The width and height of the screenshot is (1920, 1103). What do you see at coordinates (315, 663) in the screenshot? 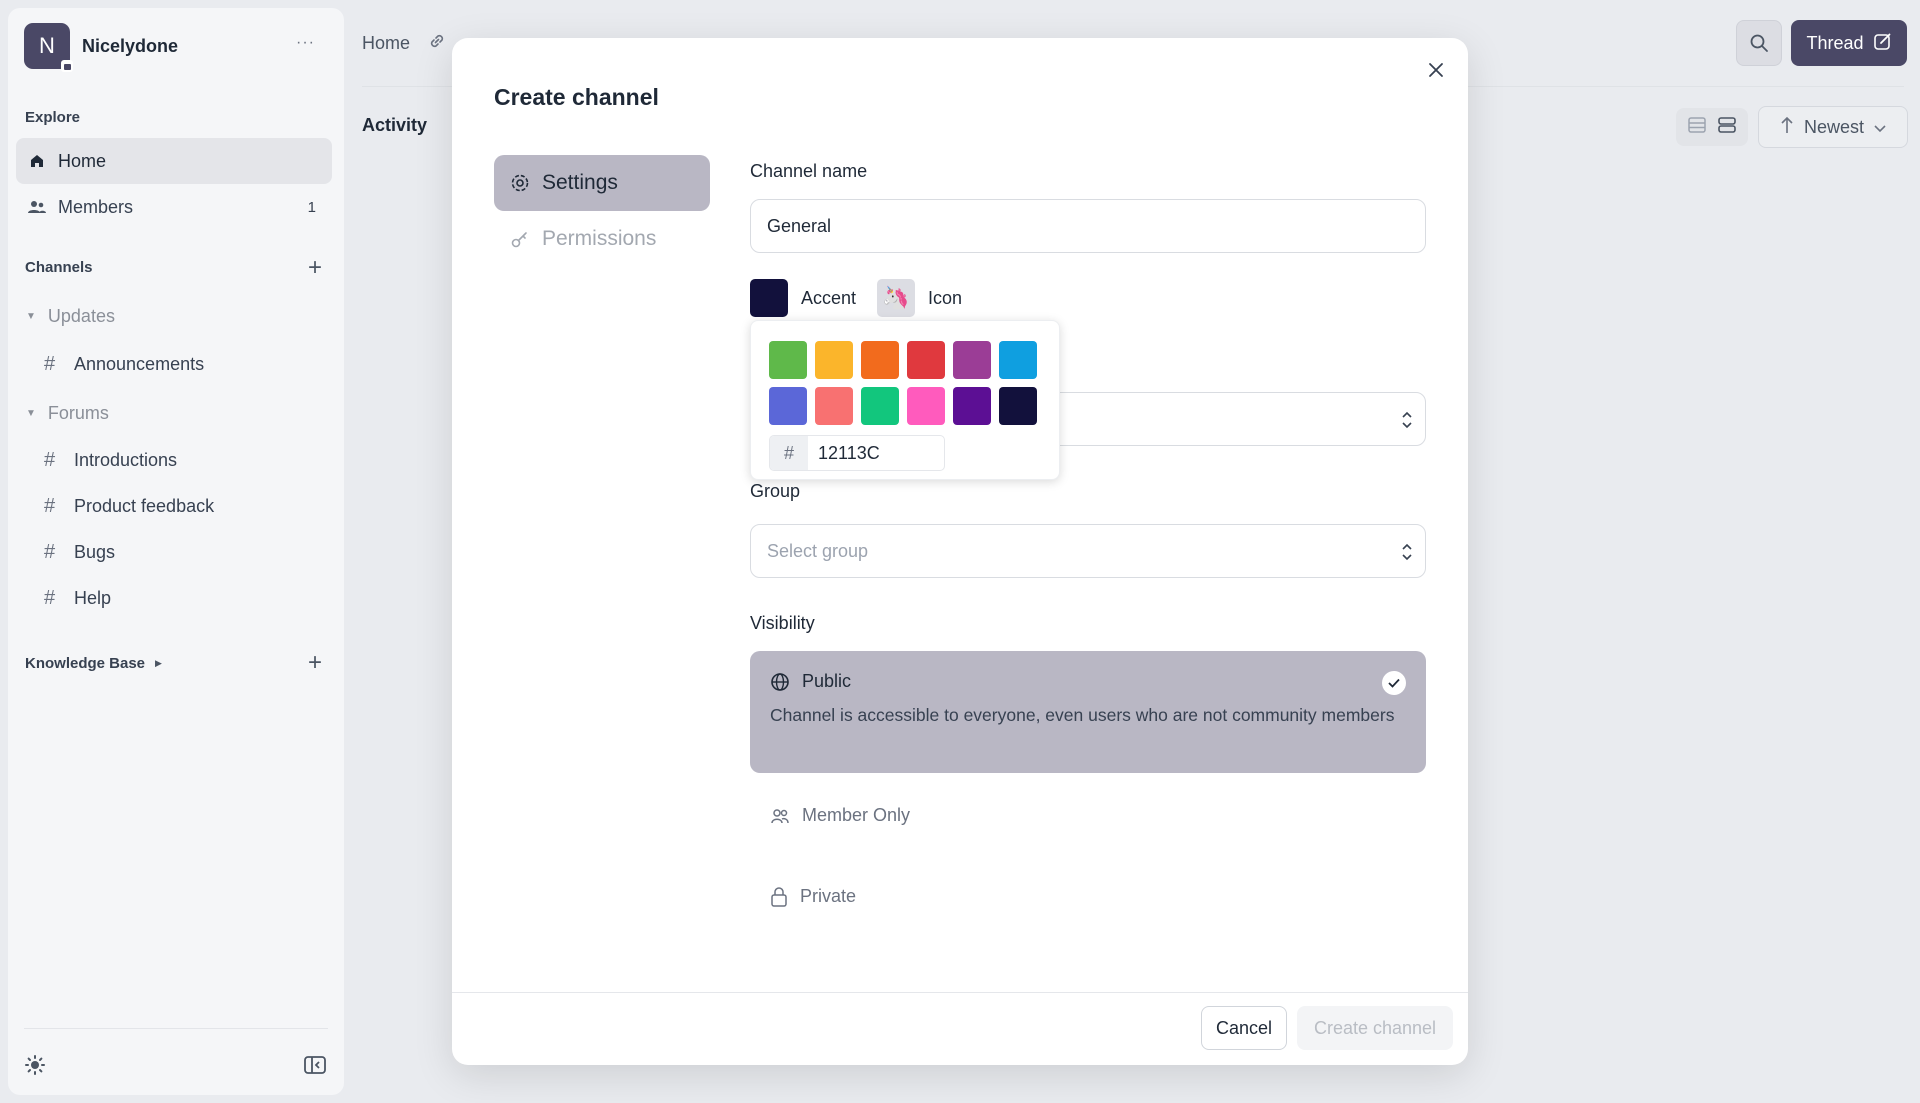
I see `add-knowledge-base-button: +` at bounding box center [315, 663].